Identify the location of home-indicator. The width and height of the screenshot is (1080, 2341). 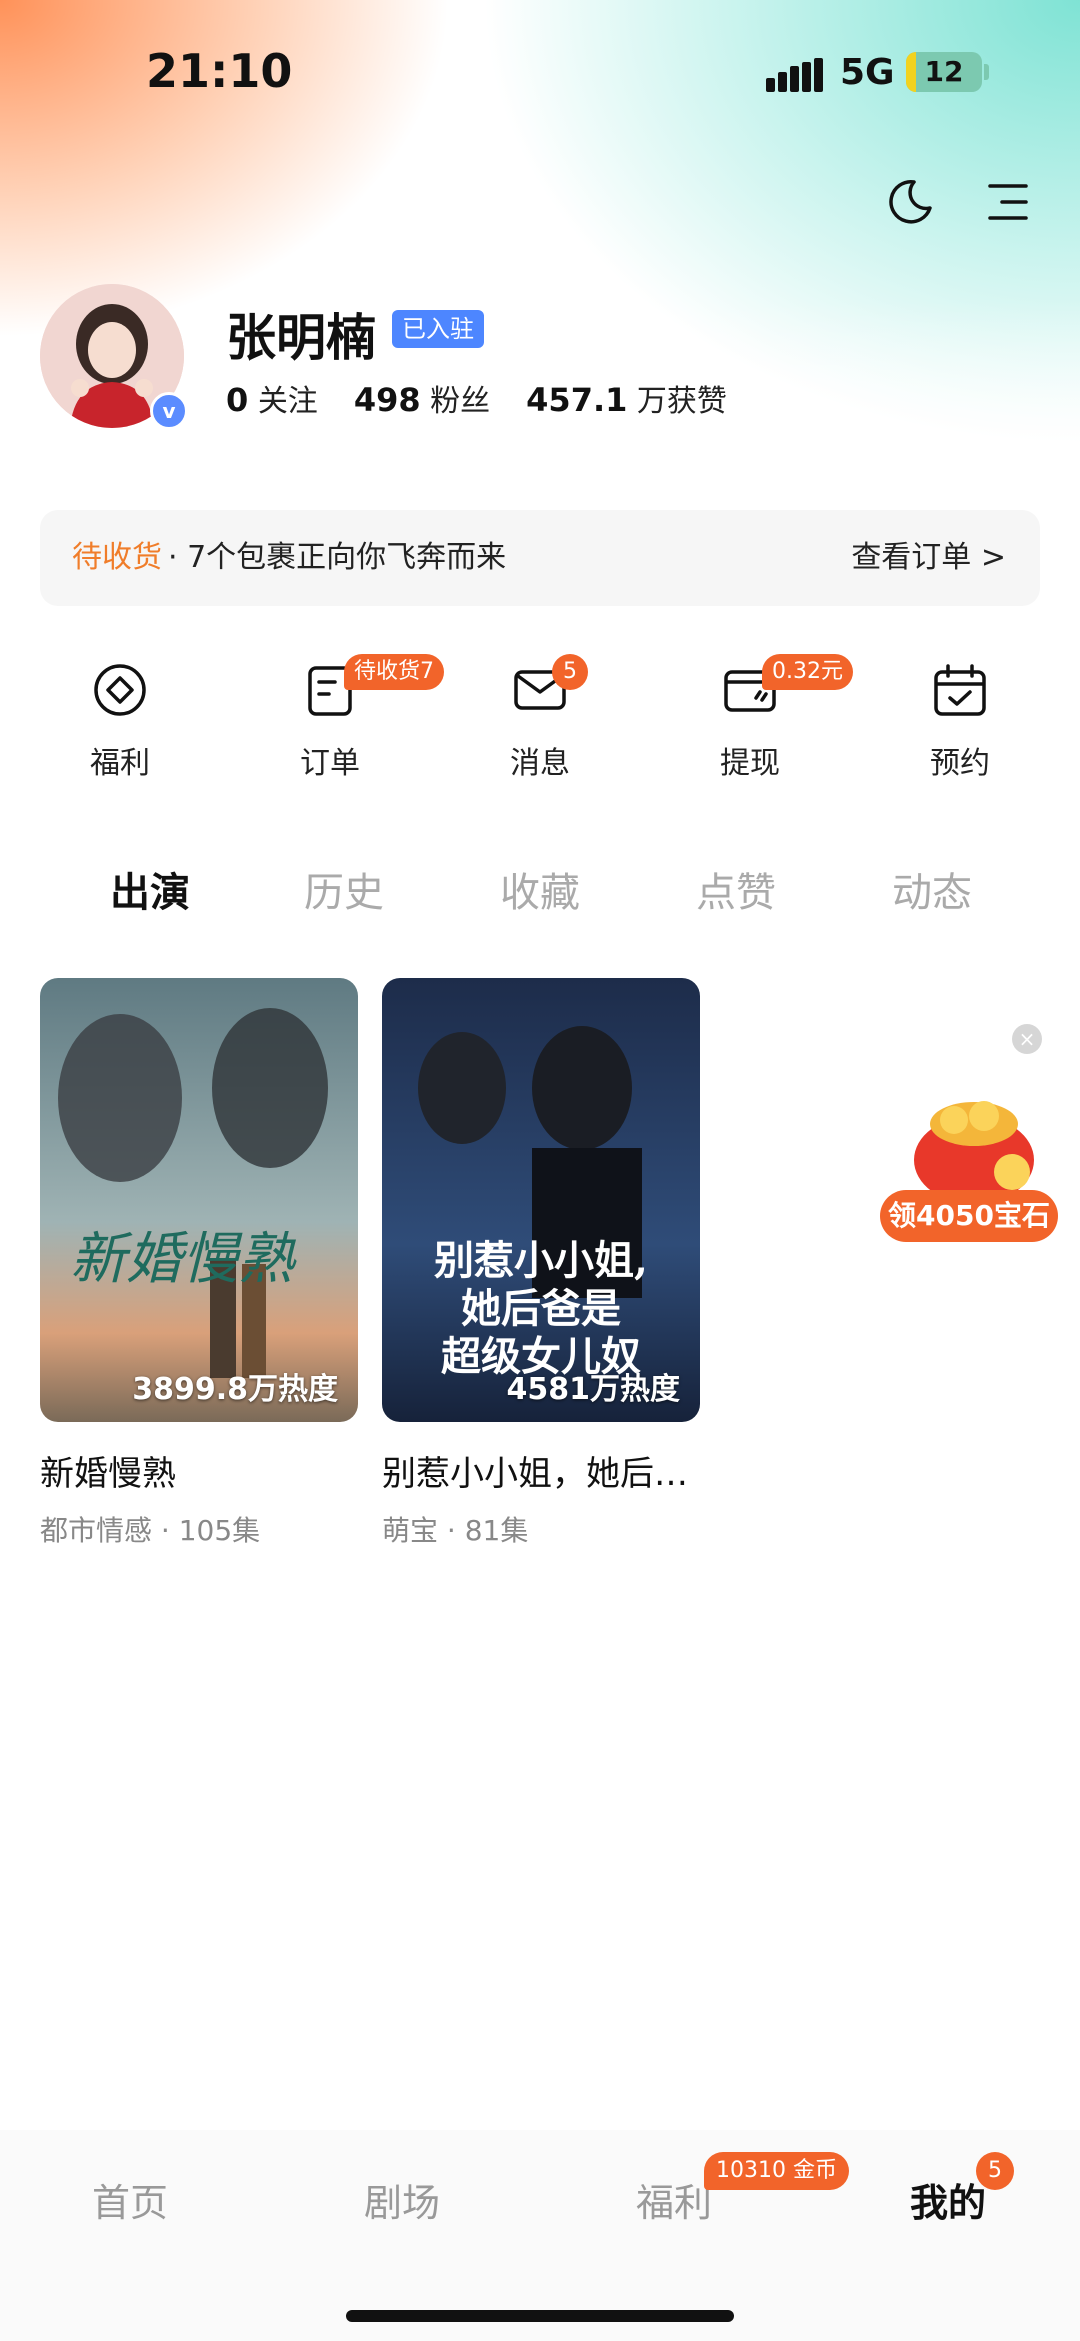
(540, 2316).